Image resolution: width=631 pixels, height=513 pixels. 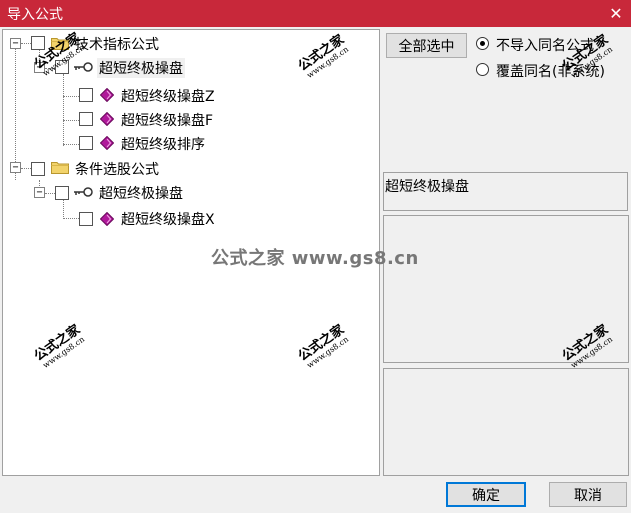 What do you see at coordinates (35, 15) in the screenshot?
I see `window-title: 导入公式` at bounding box center [35, 15].